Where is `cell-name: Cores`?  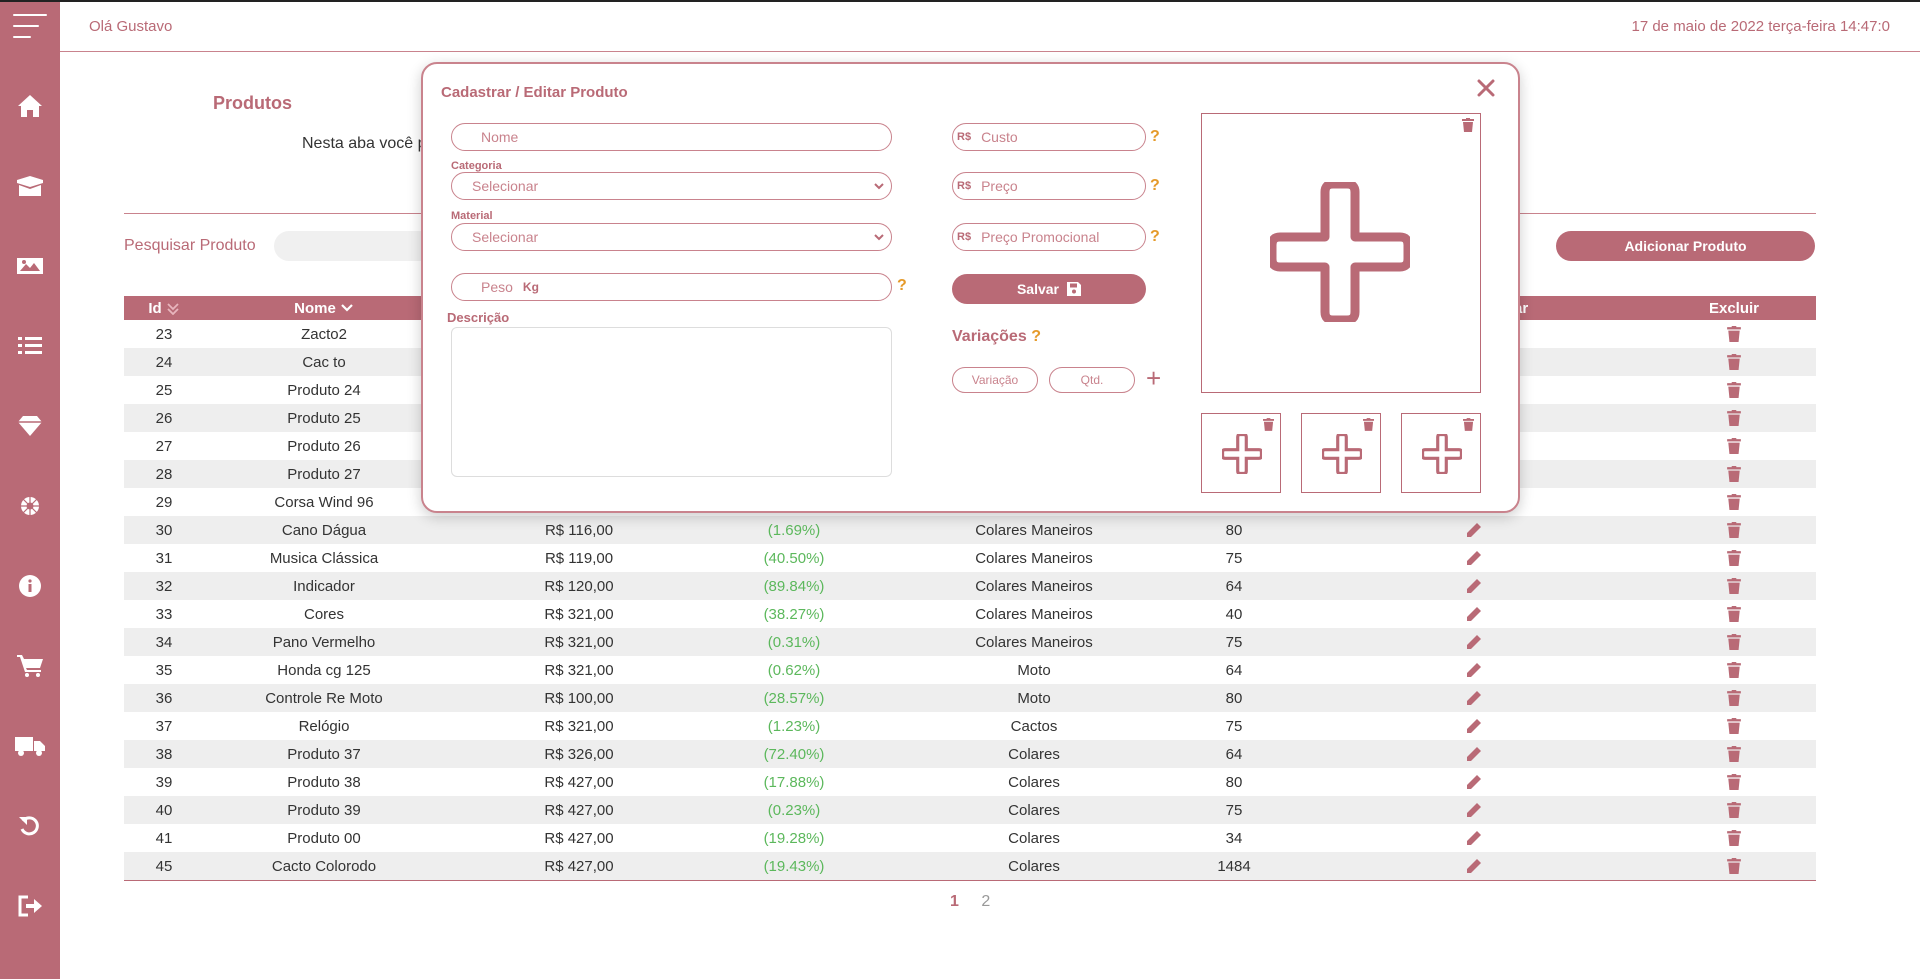
cell-name: Cores is located at coordinates (323, 614).